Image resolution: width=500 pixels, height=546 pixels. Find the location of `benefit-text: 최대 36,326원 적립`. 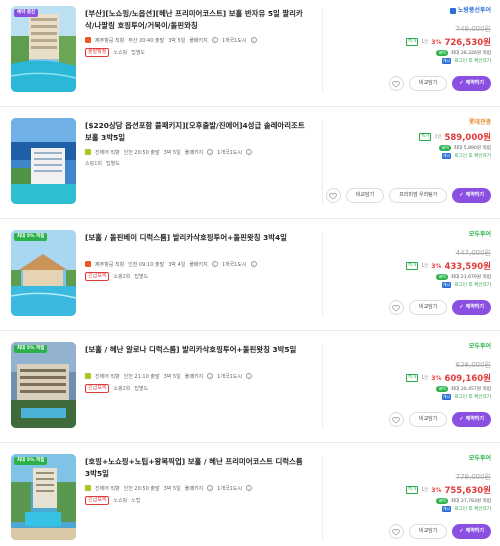

benefit-text: 최대 36,326원 적립 is located at coordinates (470, 53).